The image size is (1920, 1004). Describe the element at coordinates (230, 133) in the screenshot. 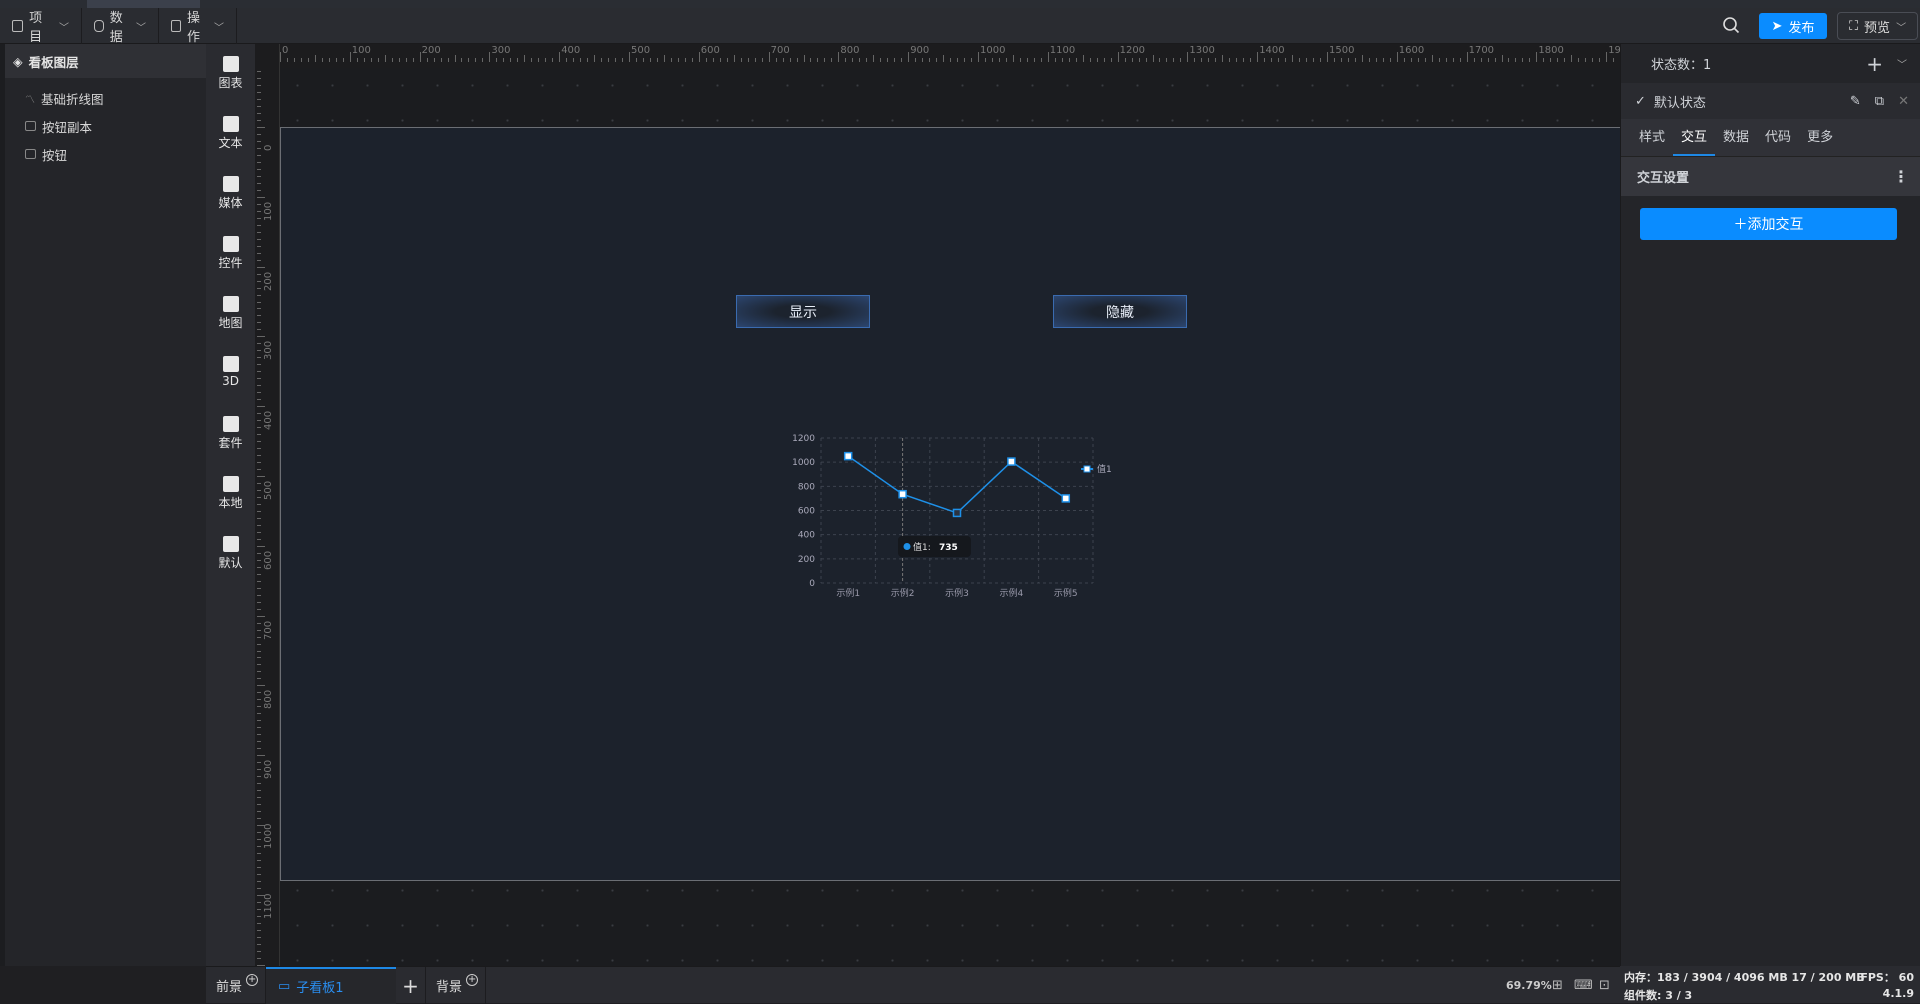

I see `tool-1: 文本` at that location.